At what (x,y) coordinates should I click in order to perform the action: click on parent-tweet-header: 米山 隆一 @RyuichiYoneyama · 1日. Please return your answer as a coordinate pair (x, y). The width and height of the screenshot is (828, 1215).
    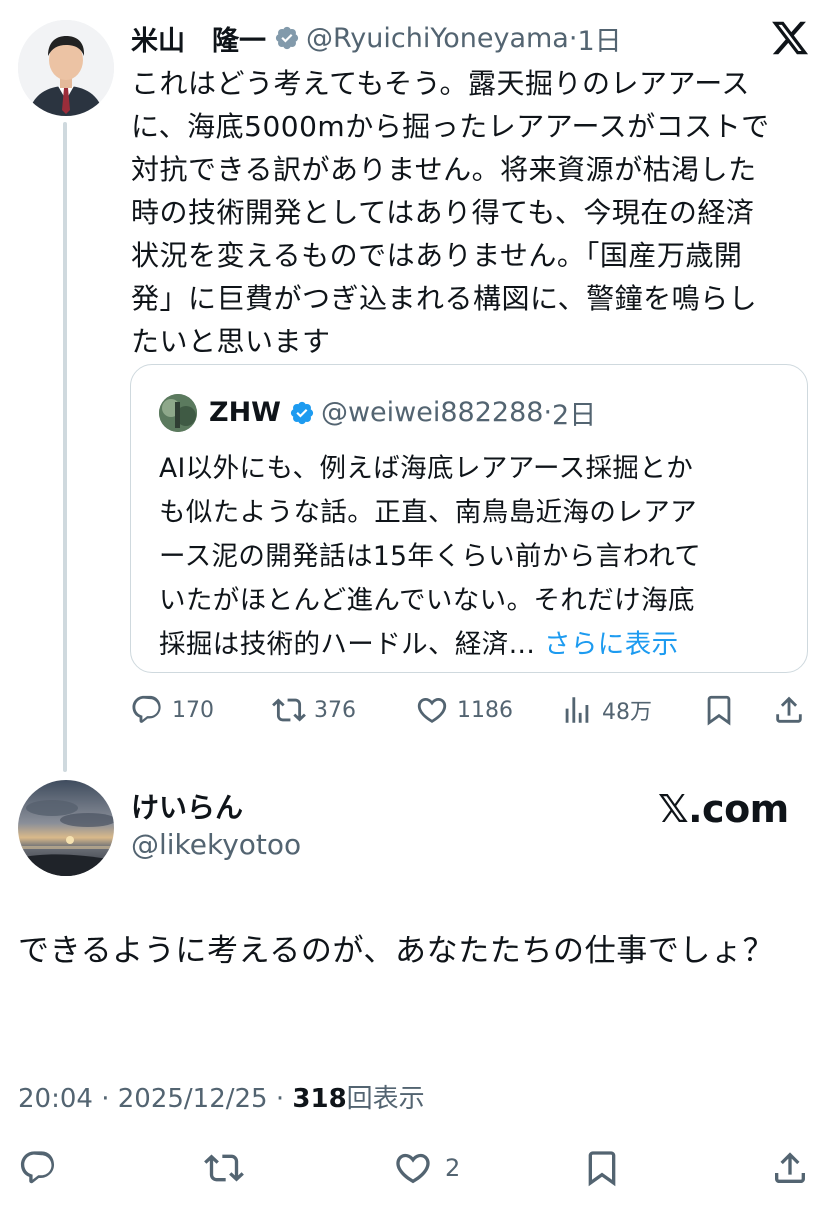
    Looking at the image, I should click on (376, 38).